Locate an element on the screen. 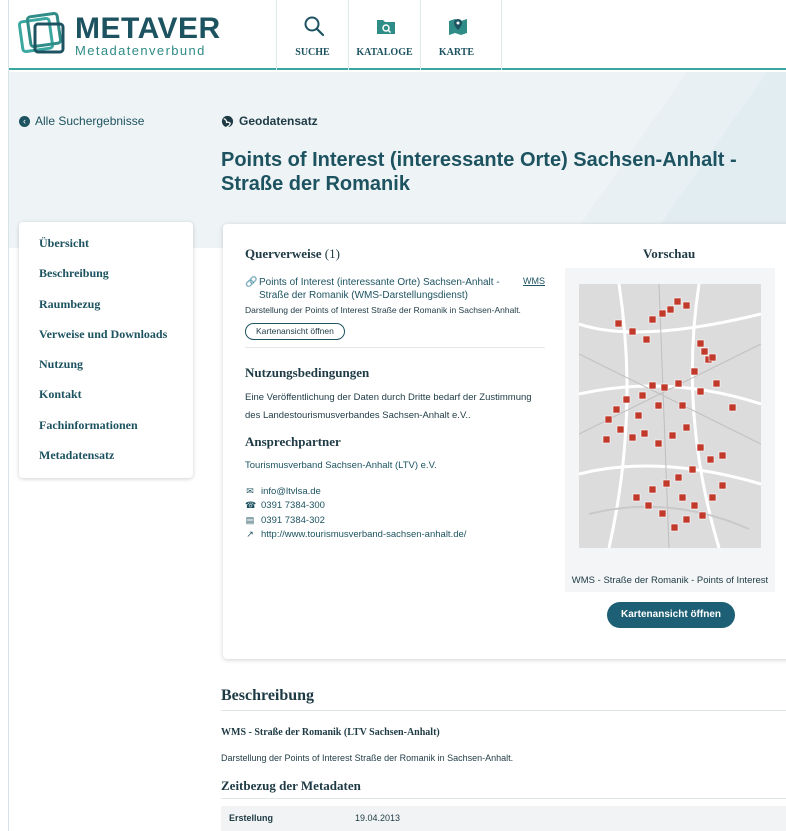 The height and width of the screenshot is (831, 786). cross-references-count: (1) is located at coordinates (332, 253).